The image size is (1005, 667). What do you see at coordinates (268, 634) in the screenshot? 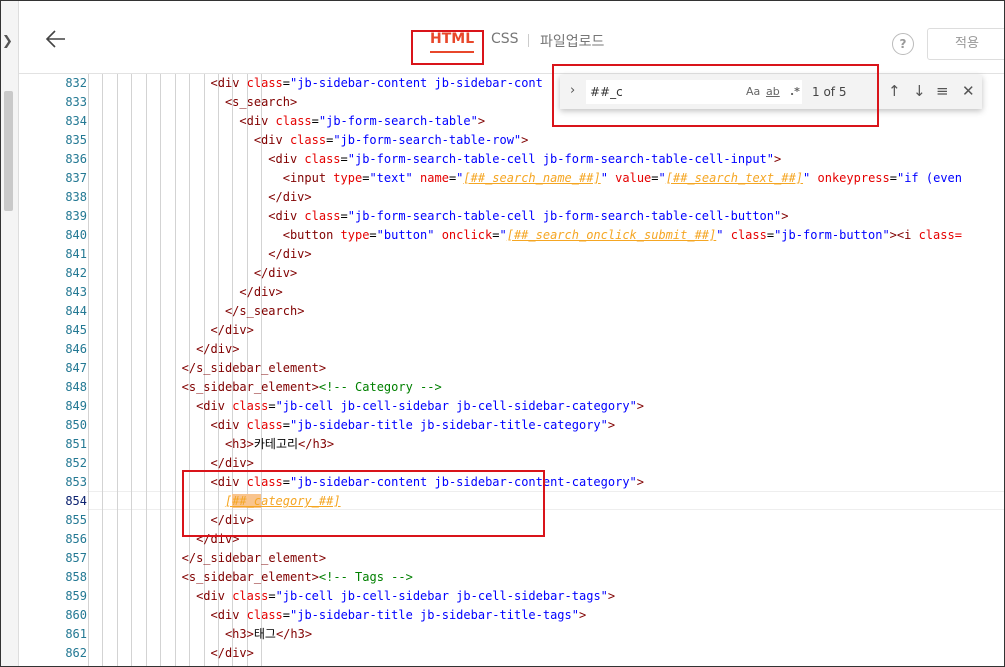
I see `code-line: <h3>태그</h3>` at bounding box center [268, 634].